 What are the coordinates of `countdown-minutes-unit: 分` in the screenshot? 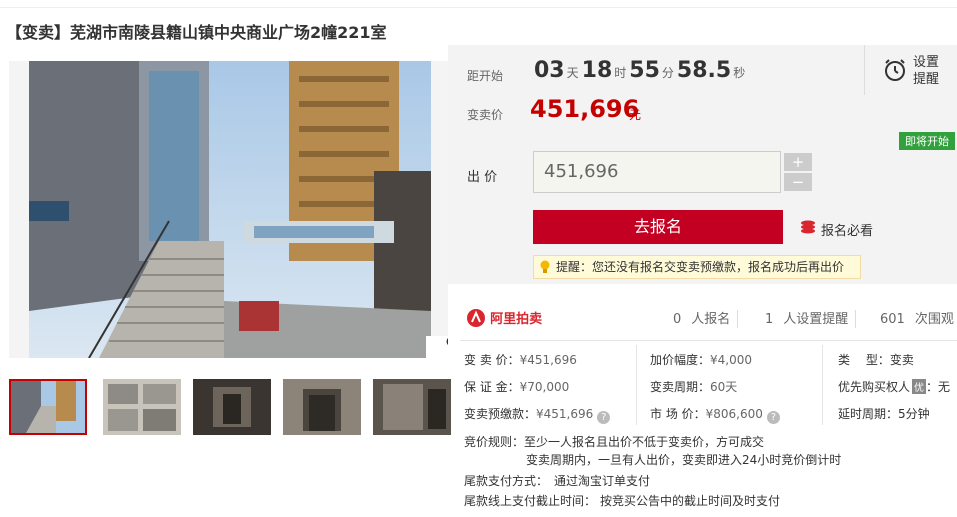 It's located at (667, 73).